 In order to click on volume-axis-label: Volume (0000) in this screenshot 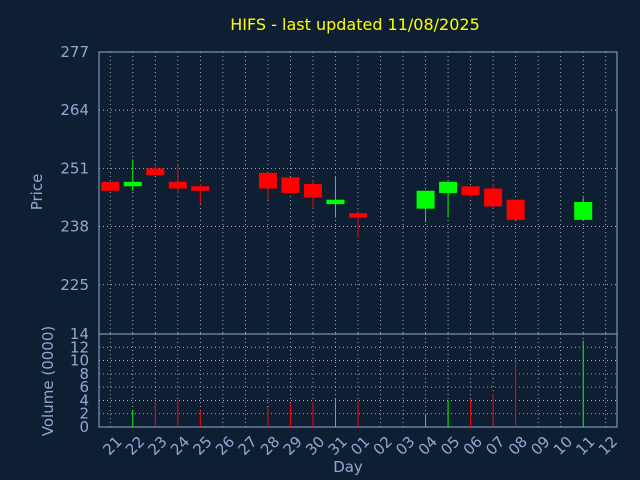, I will do `click(48, 381)`.